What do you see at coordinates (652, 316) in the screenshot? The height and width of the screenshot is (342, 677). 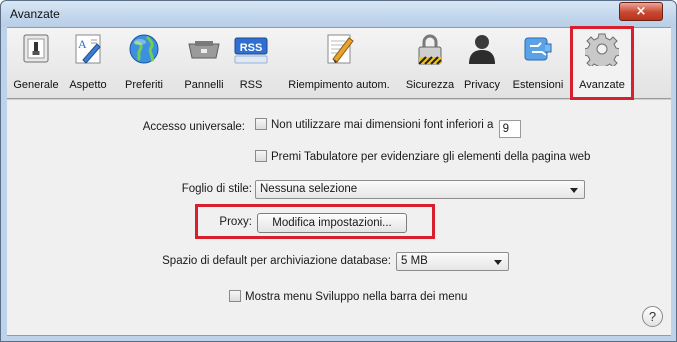 I see `help-button: ?` at bounding box center [652, 316].